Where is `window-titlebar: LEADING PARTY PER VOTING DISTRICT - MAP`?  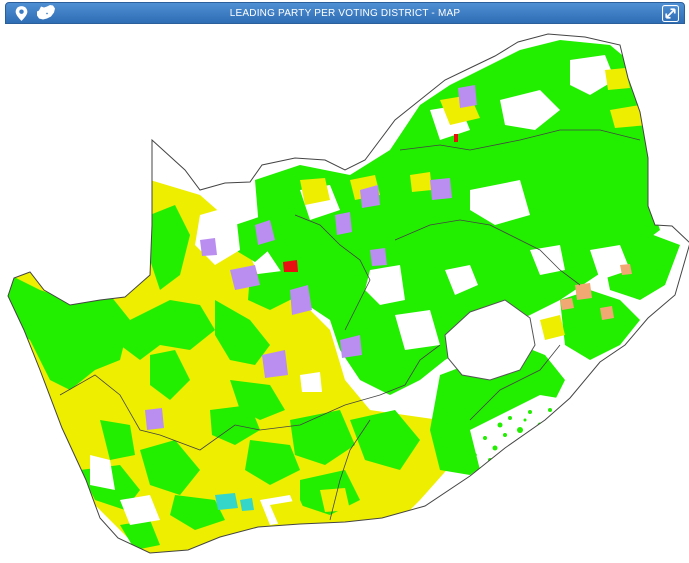 window-titlebar: LEADING PARTY PER VOTING DISTRICT - MAP is located at coordinates (345, 13).